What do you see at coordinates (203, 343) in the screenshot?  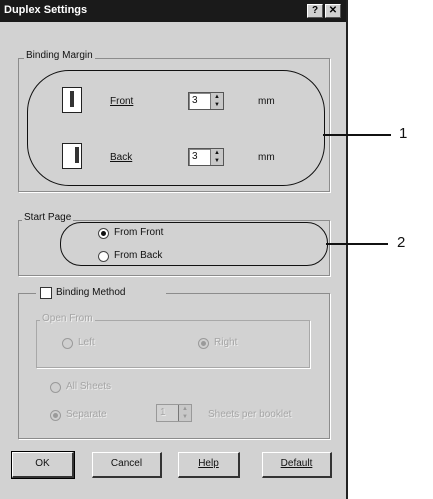 I see `open-right-radio` at bounding box center [203, 343].